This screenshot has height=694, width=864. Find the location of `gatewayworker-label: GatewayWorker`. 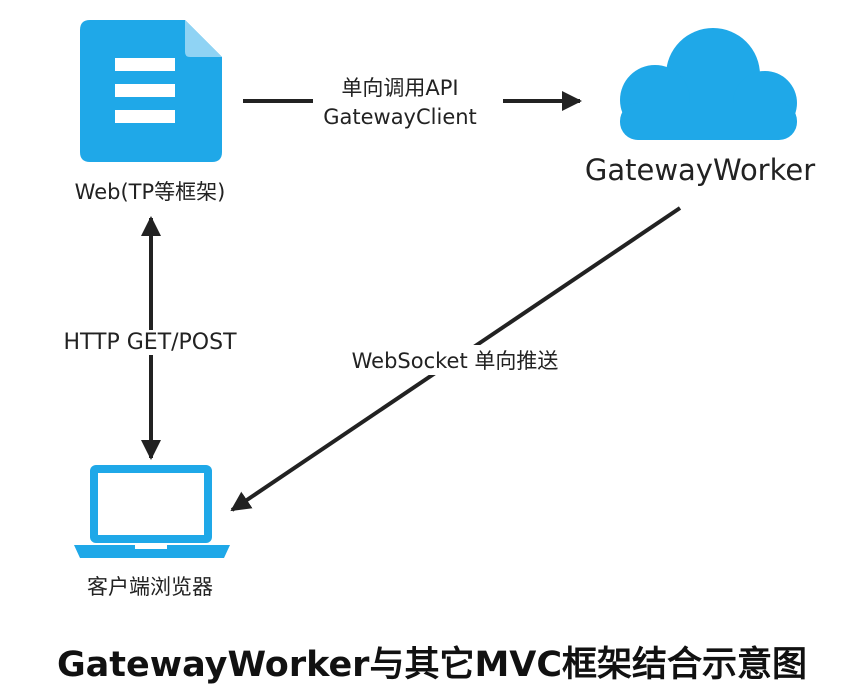

gatewayworker-label: GatewayWorker is located at coordinates (700, 170).